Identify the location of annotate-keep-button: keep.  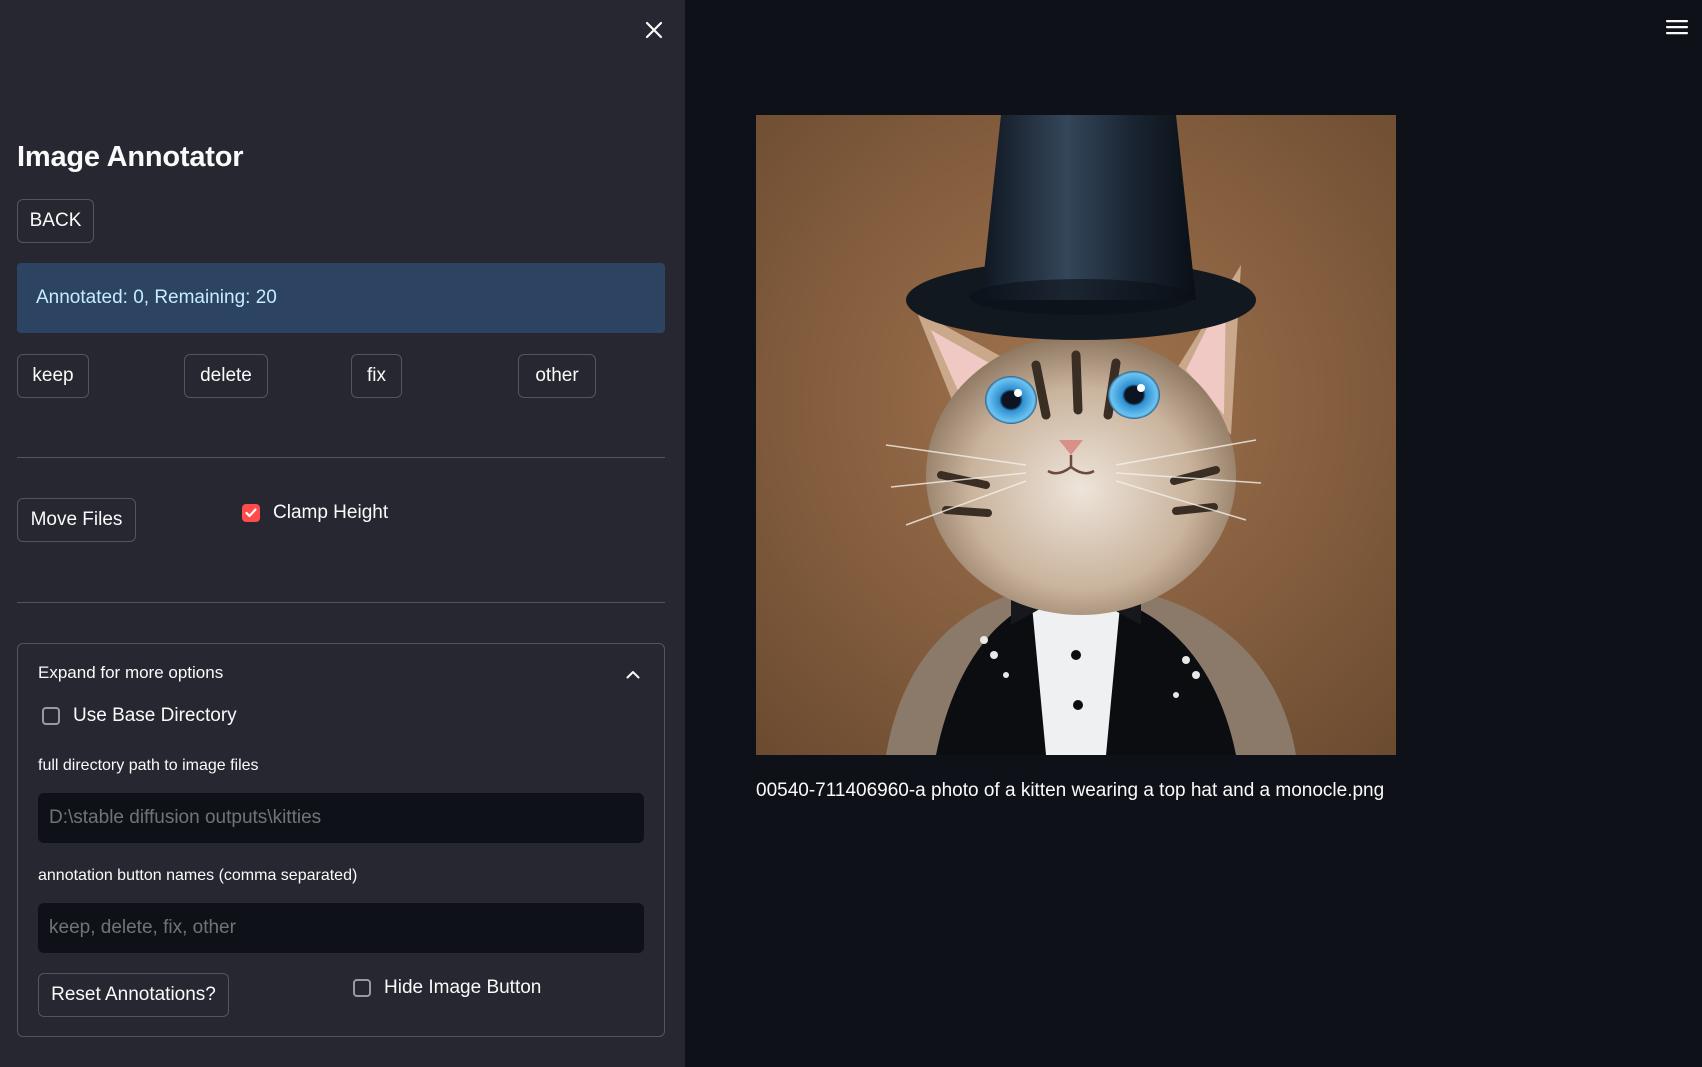
(53, 376).